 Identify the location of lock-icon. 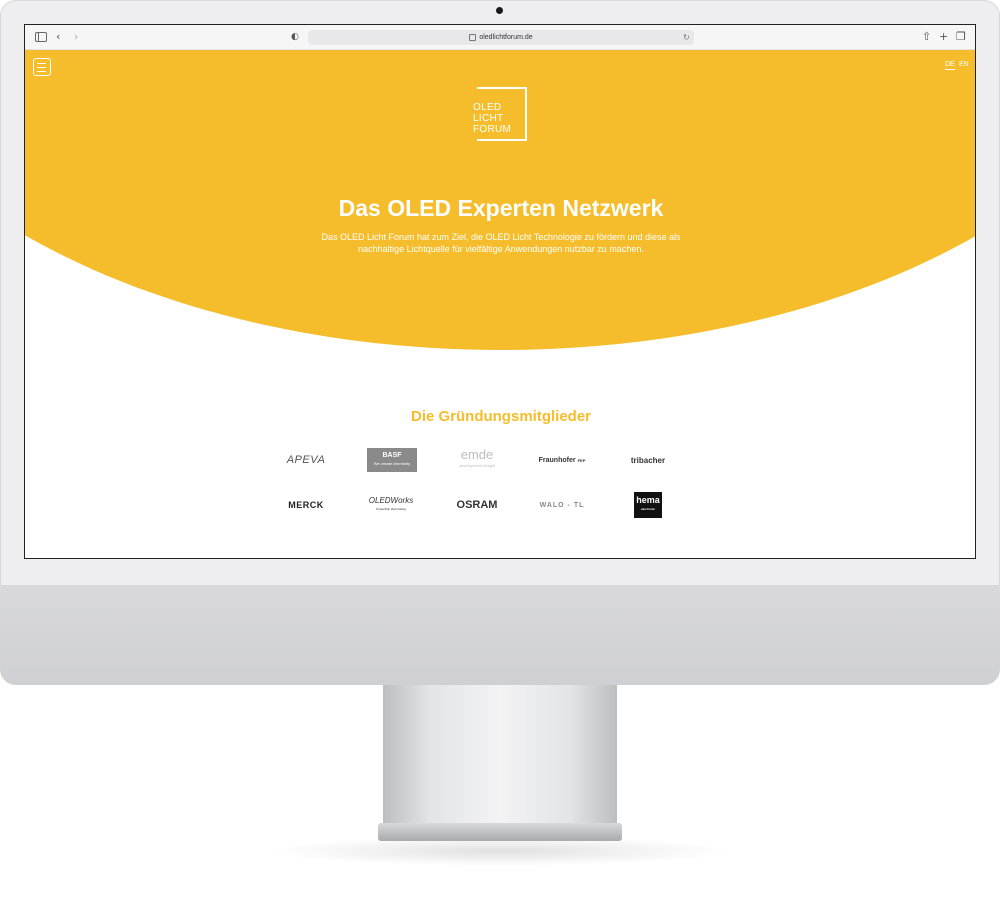
(473, 37).